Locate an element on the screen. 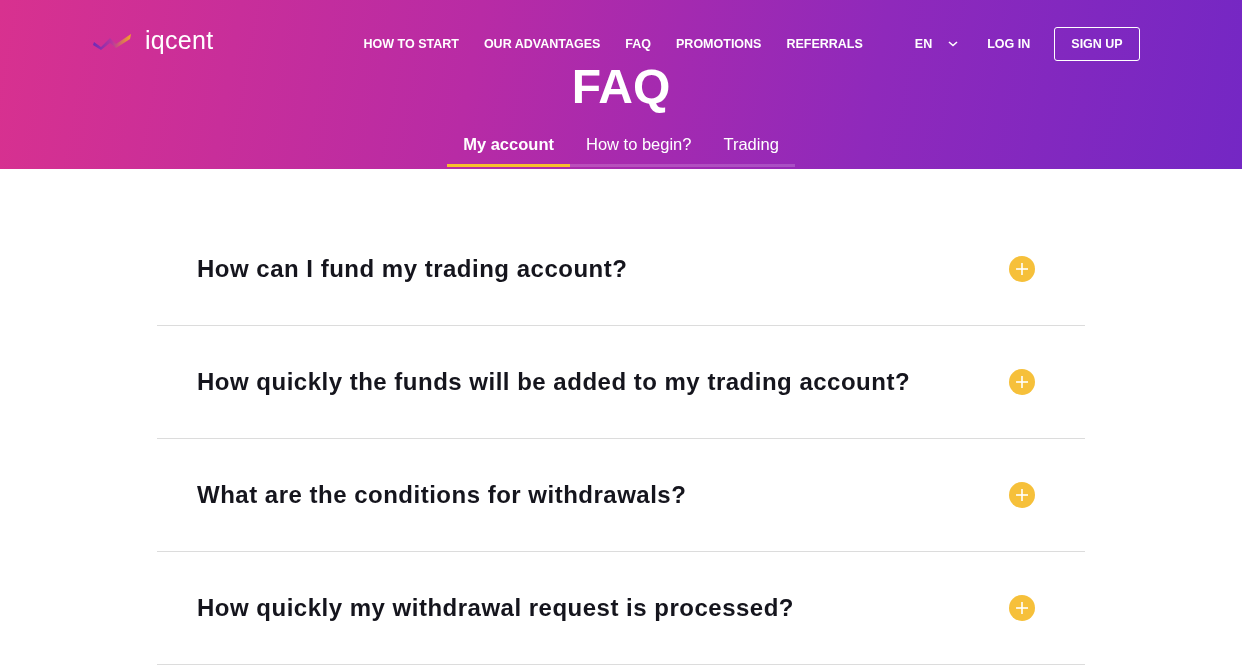  tab: Trading is located at coordinates (751, 147).